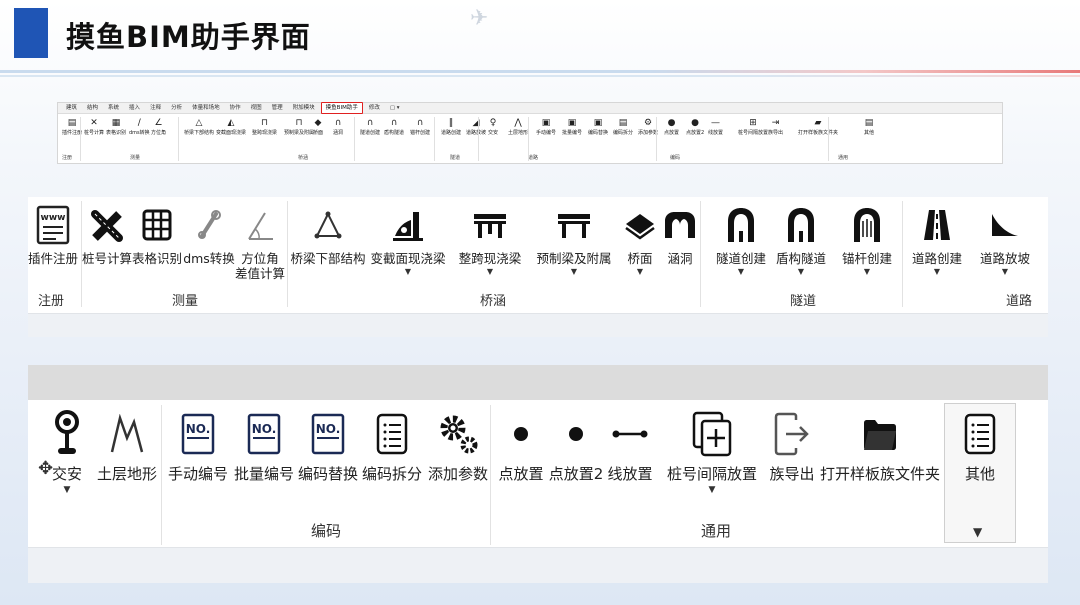 The image size is (1080, 605). Describe the element at coordinates (741, 240) in the screenshot. I see `tunnel-create-button: 隧道创建 ▼` at that location.